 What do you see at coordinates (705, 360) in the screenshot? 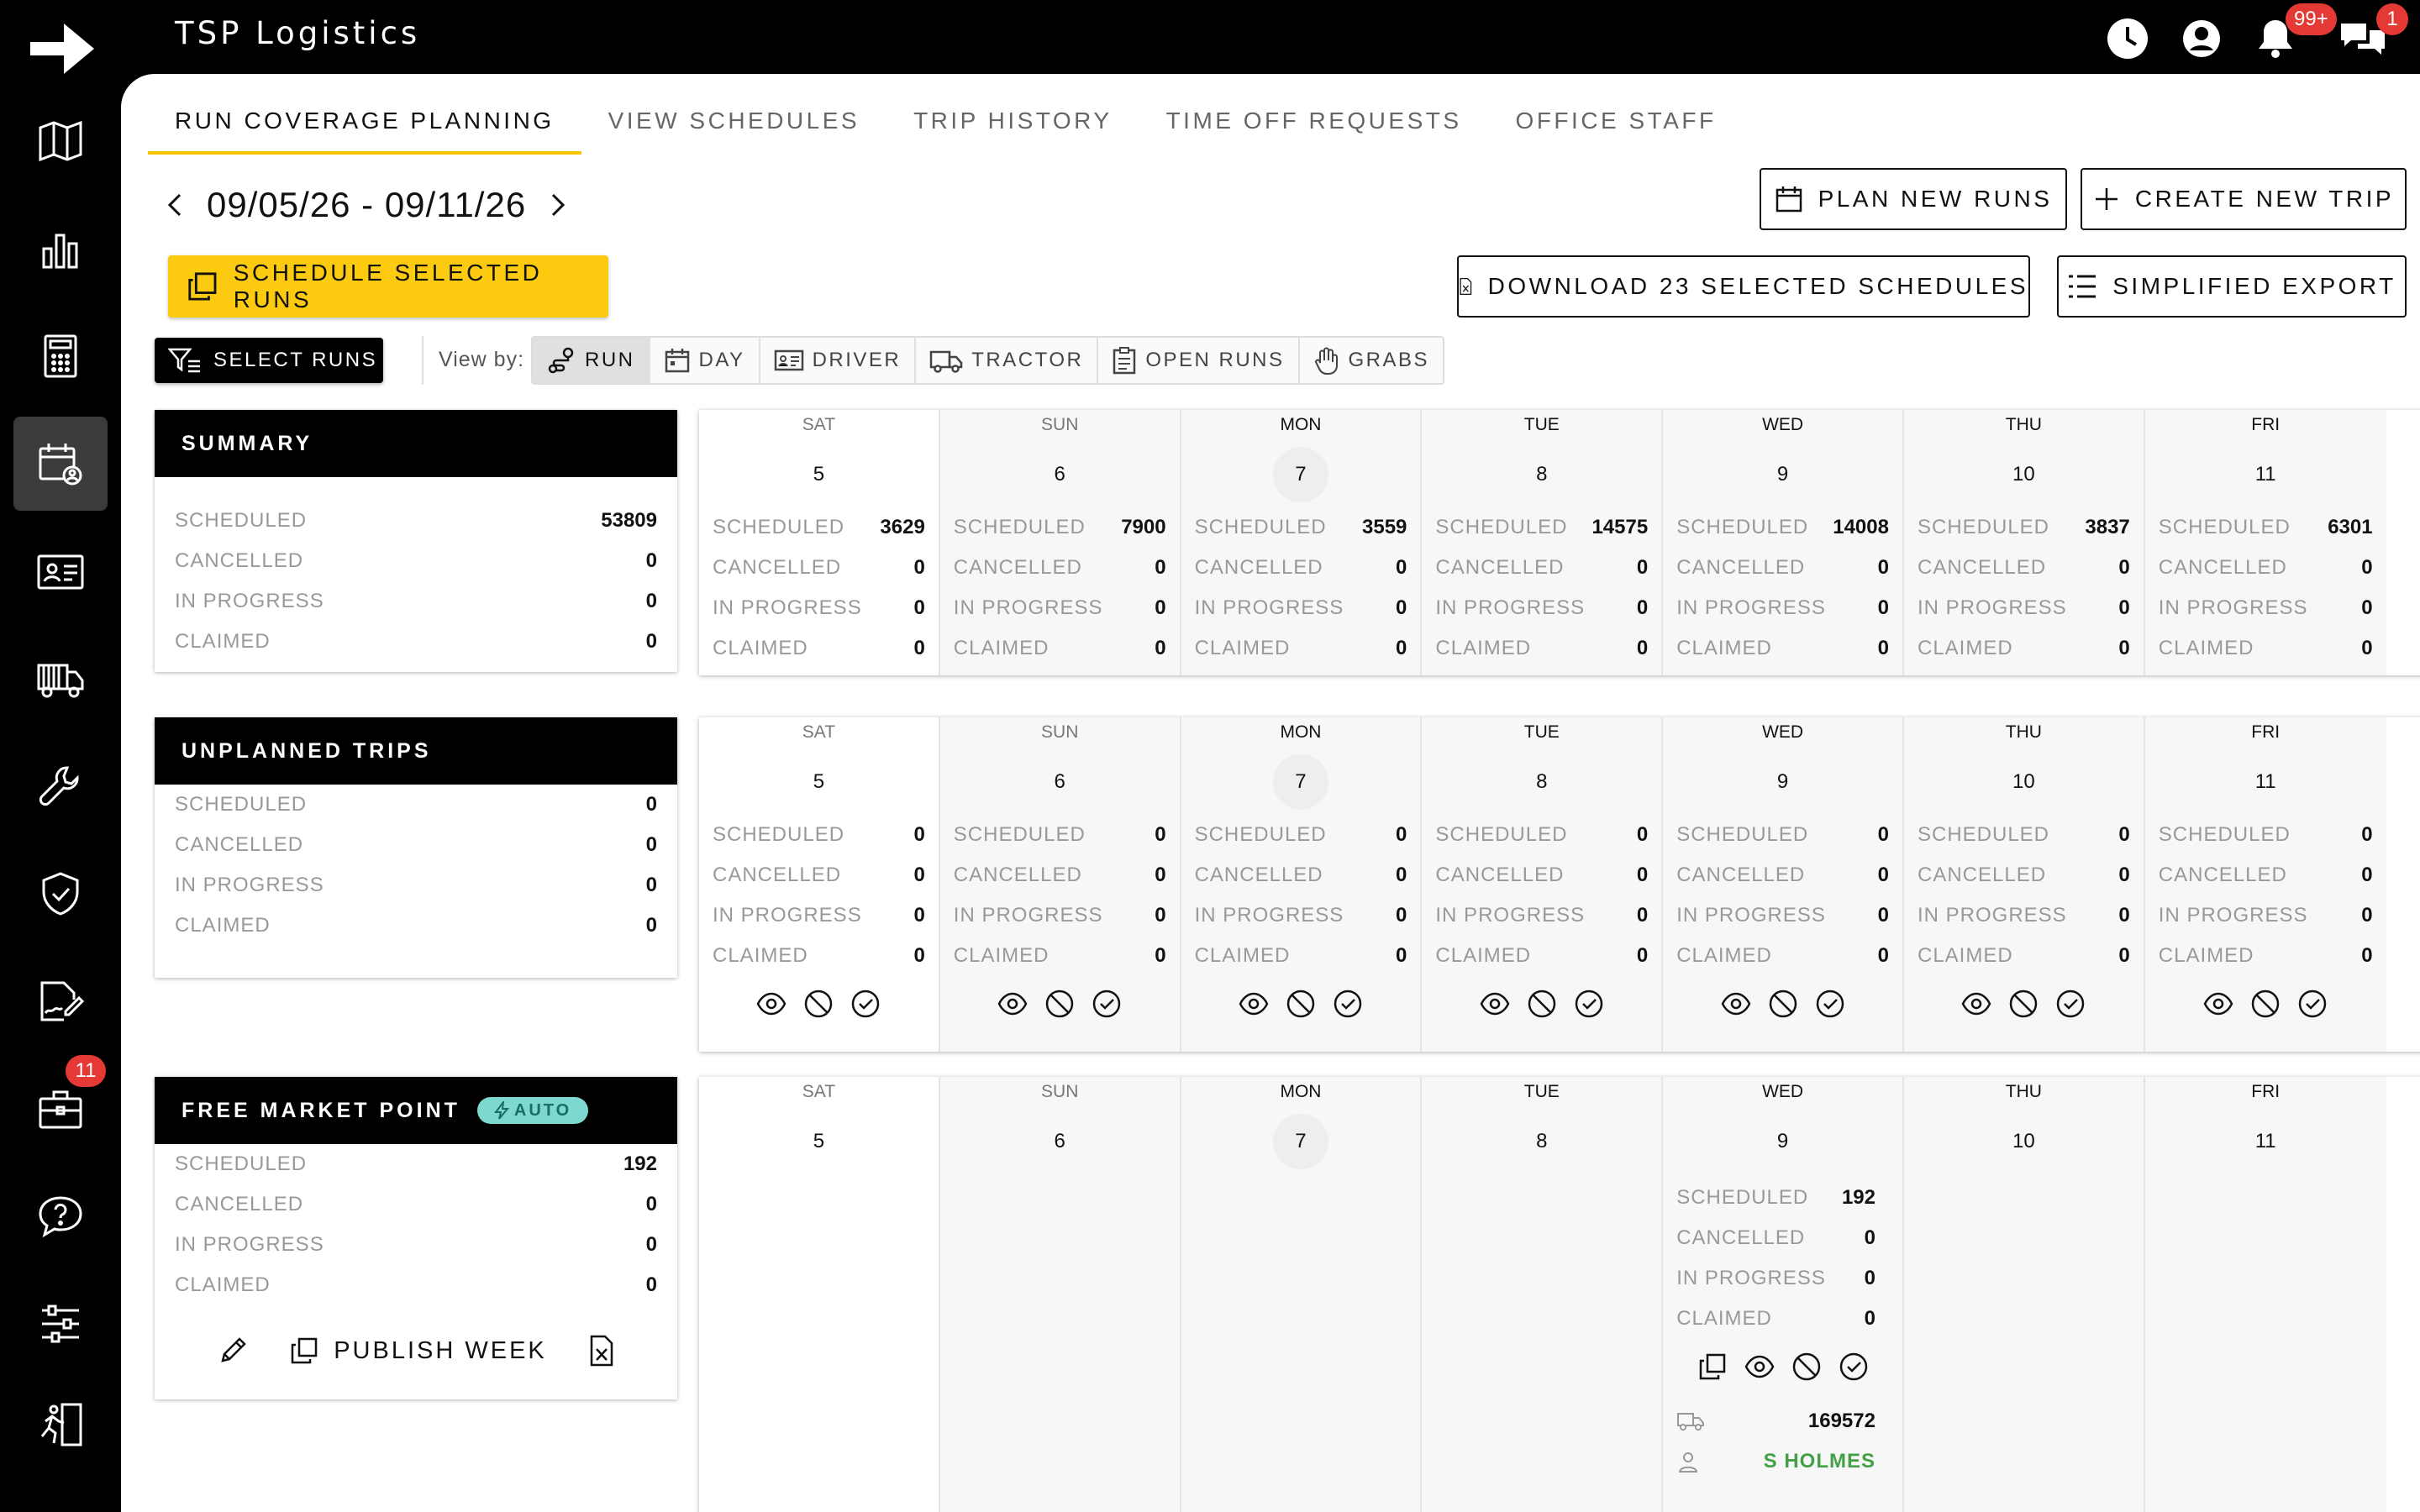
I see `view-by-day: DAY` at bounding box center [705, 360].